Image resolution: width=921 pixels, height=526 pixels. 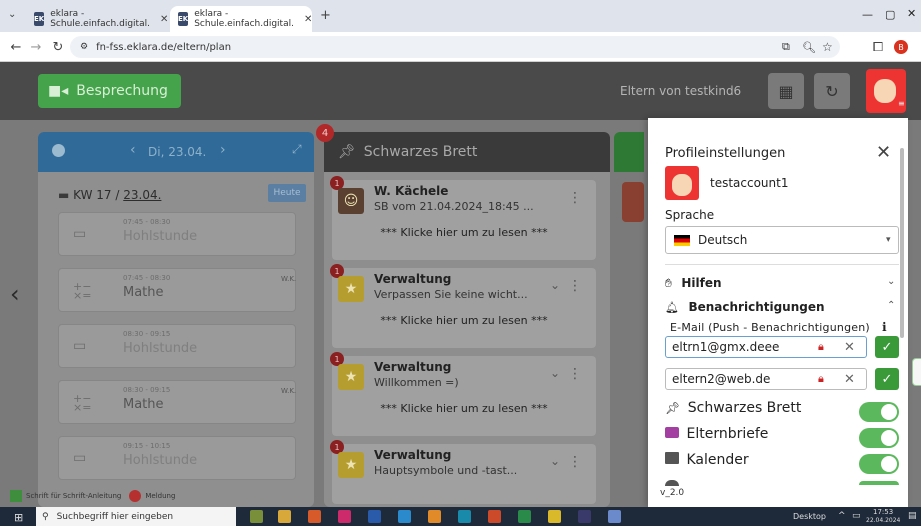 I want to click on clock-date: 22.04.2024, so click(x=883, y=520).